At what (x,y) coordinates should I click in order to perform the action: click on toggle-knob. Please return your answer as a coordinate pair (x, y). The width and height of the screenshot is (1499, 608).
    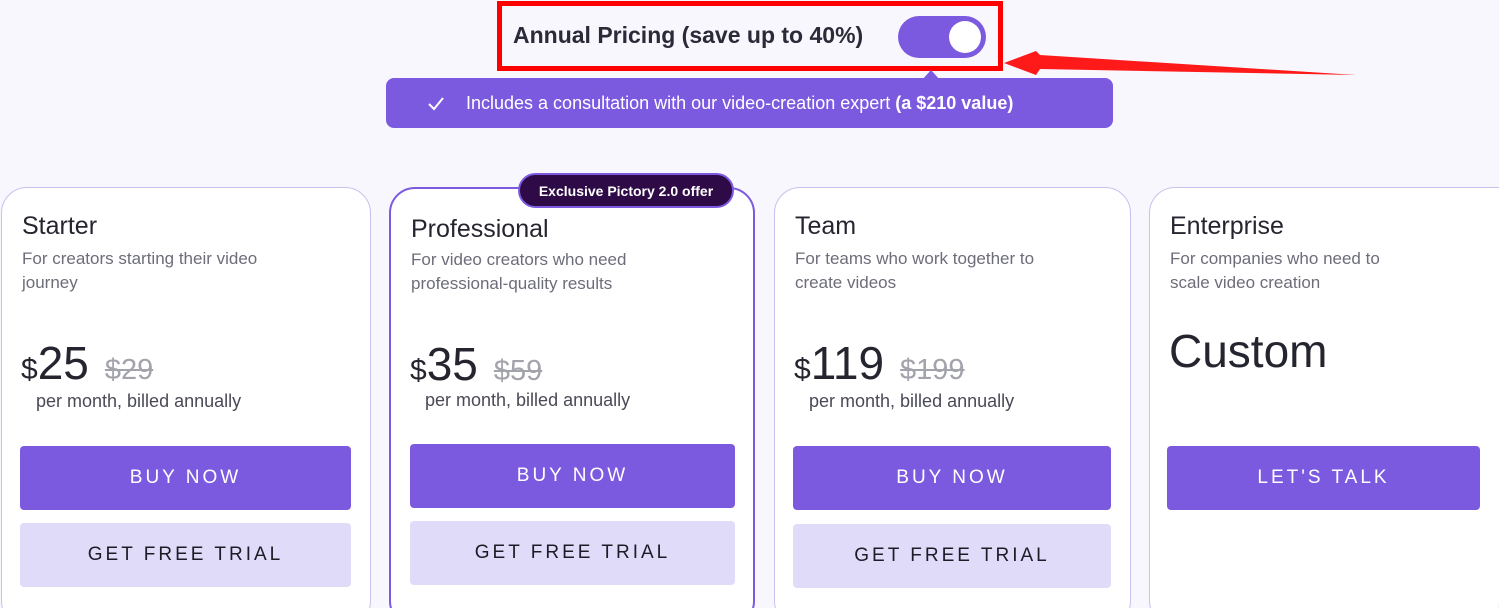
    Looking at the image, I should click on (965, 37).